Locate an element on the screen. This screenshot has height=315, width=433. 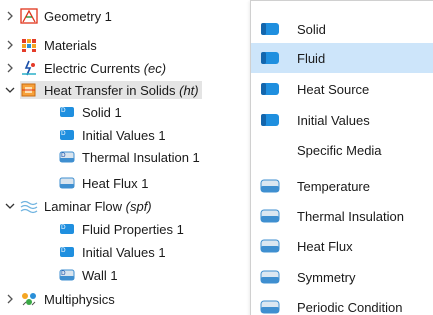
tree-item-label: Electric Currents (ec) is located at coordinates (105, 68).